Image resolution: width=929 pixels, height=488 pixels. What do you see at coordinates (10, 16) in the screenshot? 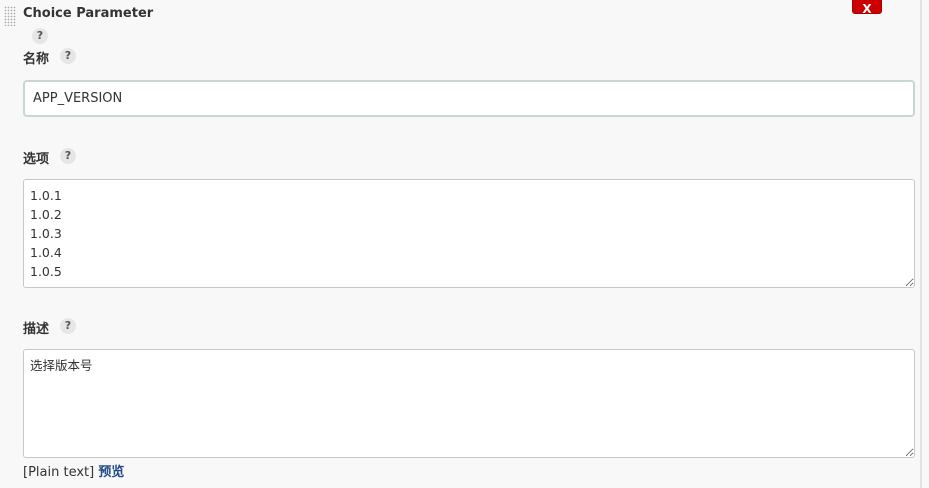
I see `drag-handle-icon` at bounding box center [10, 16].